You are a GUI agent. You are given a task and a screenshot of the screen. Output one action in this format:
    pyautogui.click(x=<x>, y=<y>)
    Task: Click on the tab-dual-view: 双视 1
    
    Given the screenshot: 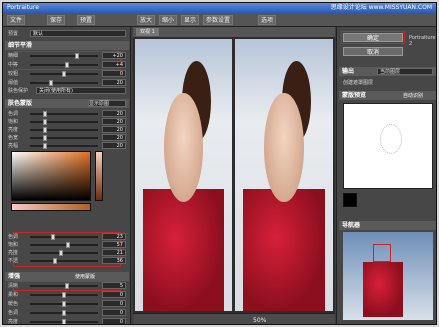 What is the action you would take?
    pyautogui.click(x=147, y=32)
    